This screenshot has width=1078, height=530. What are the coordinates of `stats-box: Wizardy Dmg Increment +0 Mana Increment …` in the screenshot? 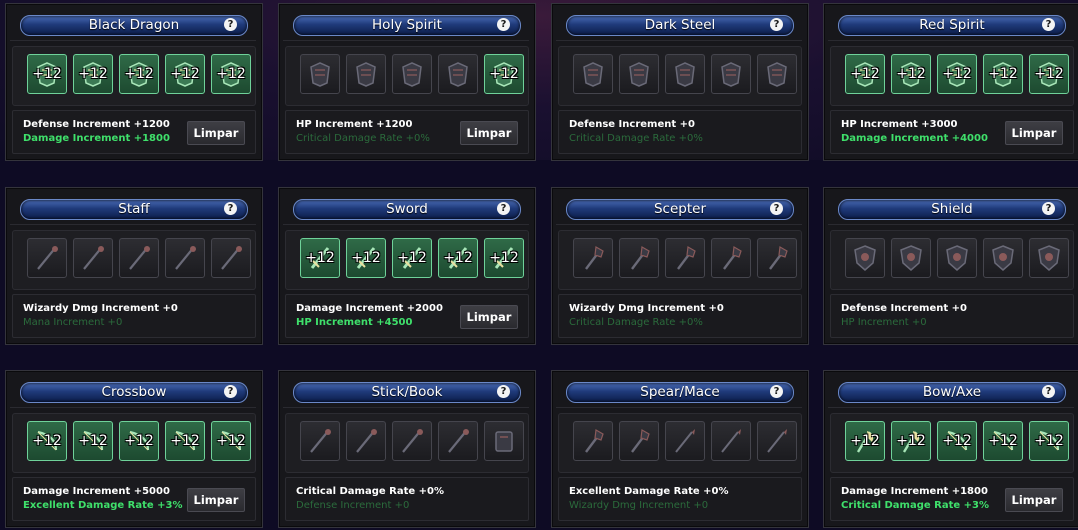 It's located at (134, 316).